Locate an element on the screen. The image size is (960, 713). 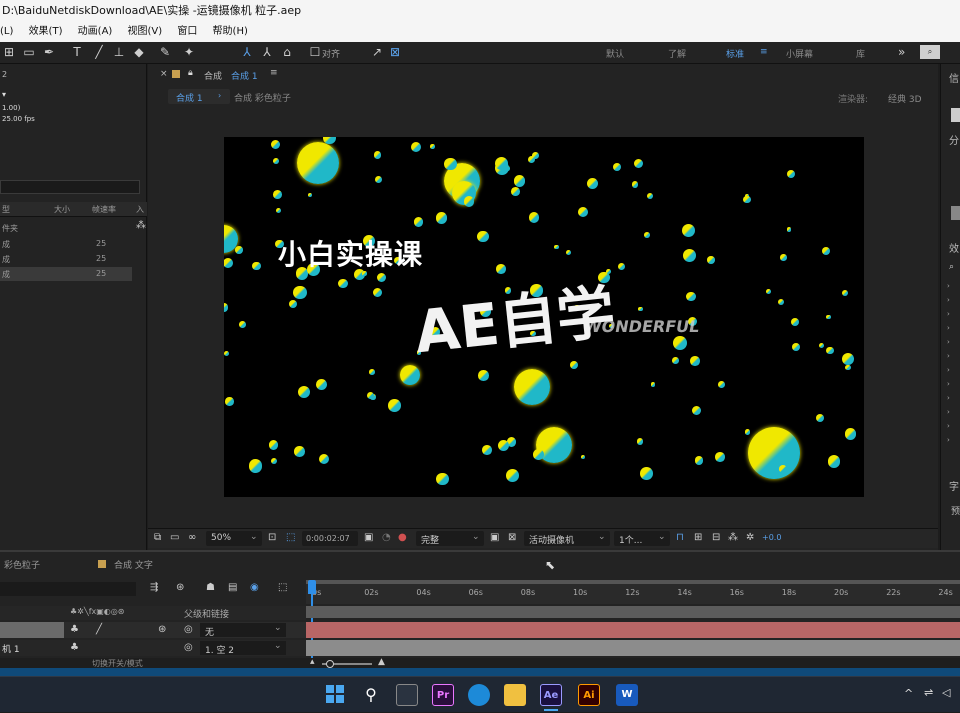
network-icon: ⇌ is located at coordinates (928, 692).